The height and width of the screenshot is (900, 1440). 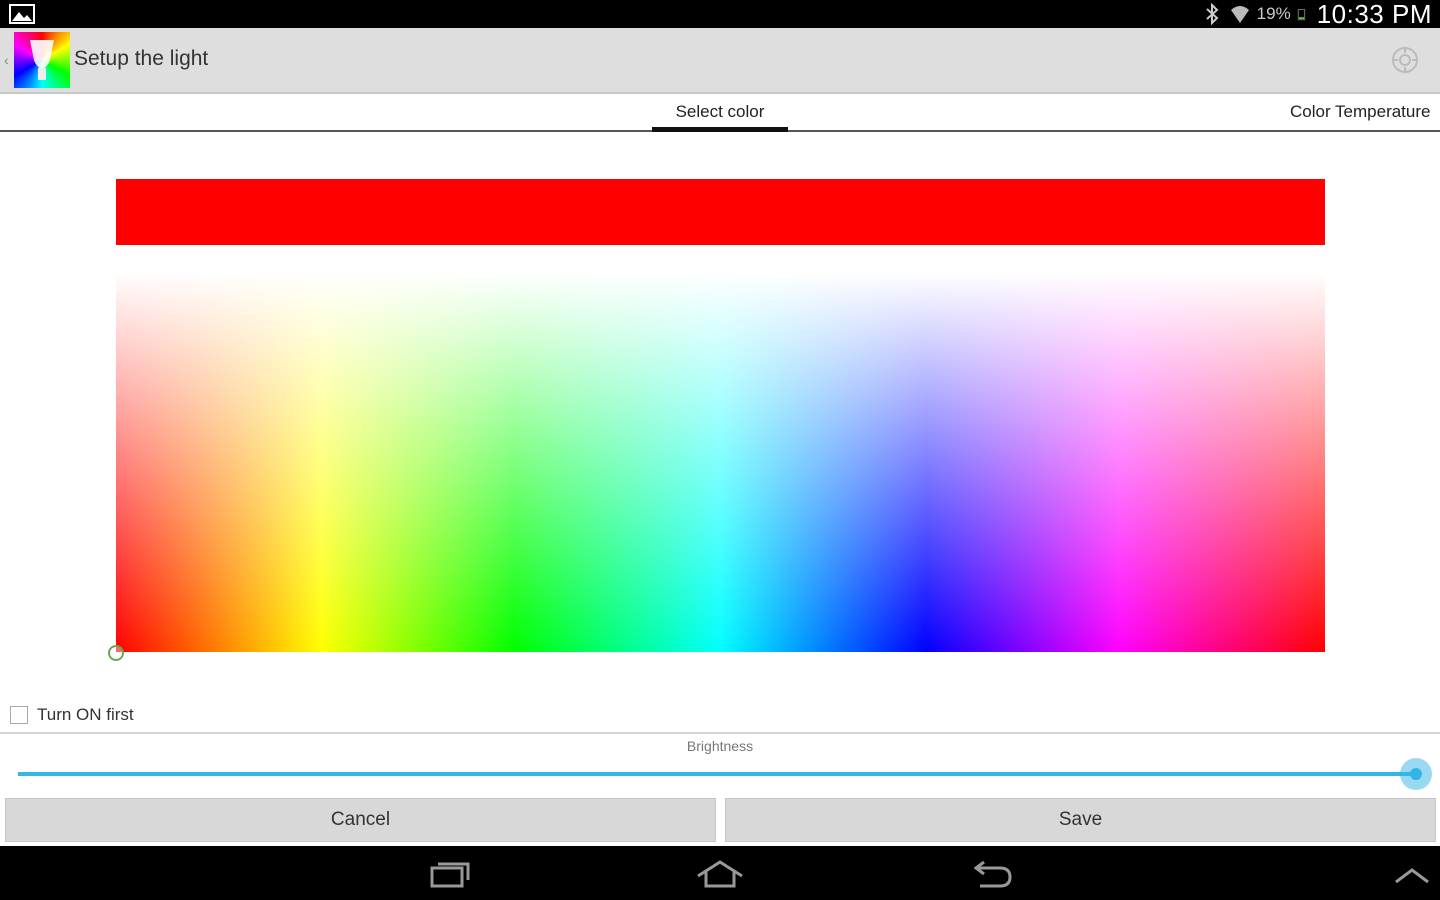 I want to click on battery-icon, so click(x=1301, y=15).